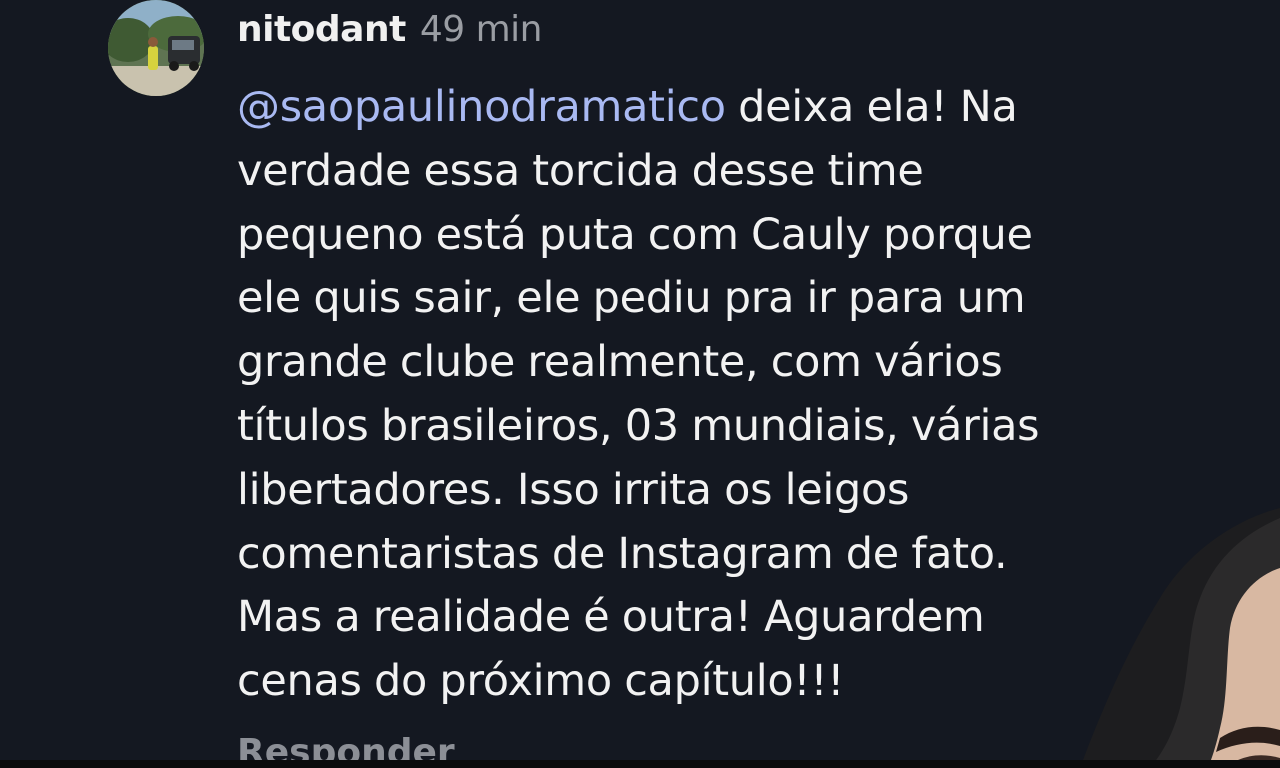 The image size is (1280, 768). What do you see at coordinates (631, 298) in the screenshot?
I see `comment-line: ele quis sair, ele pediu pra ir para um` at bounding box center [631, 298].